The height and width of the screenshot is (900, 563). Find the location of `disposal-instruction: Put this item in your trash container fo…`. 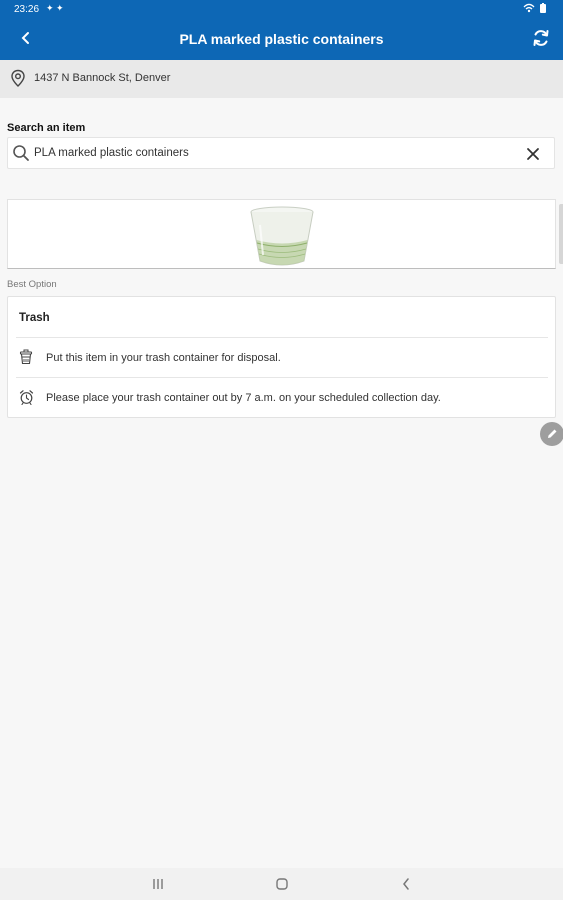

disposal-instruction: Put this item in your trash container fo… is located at coordinates (163, 358).